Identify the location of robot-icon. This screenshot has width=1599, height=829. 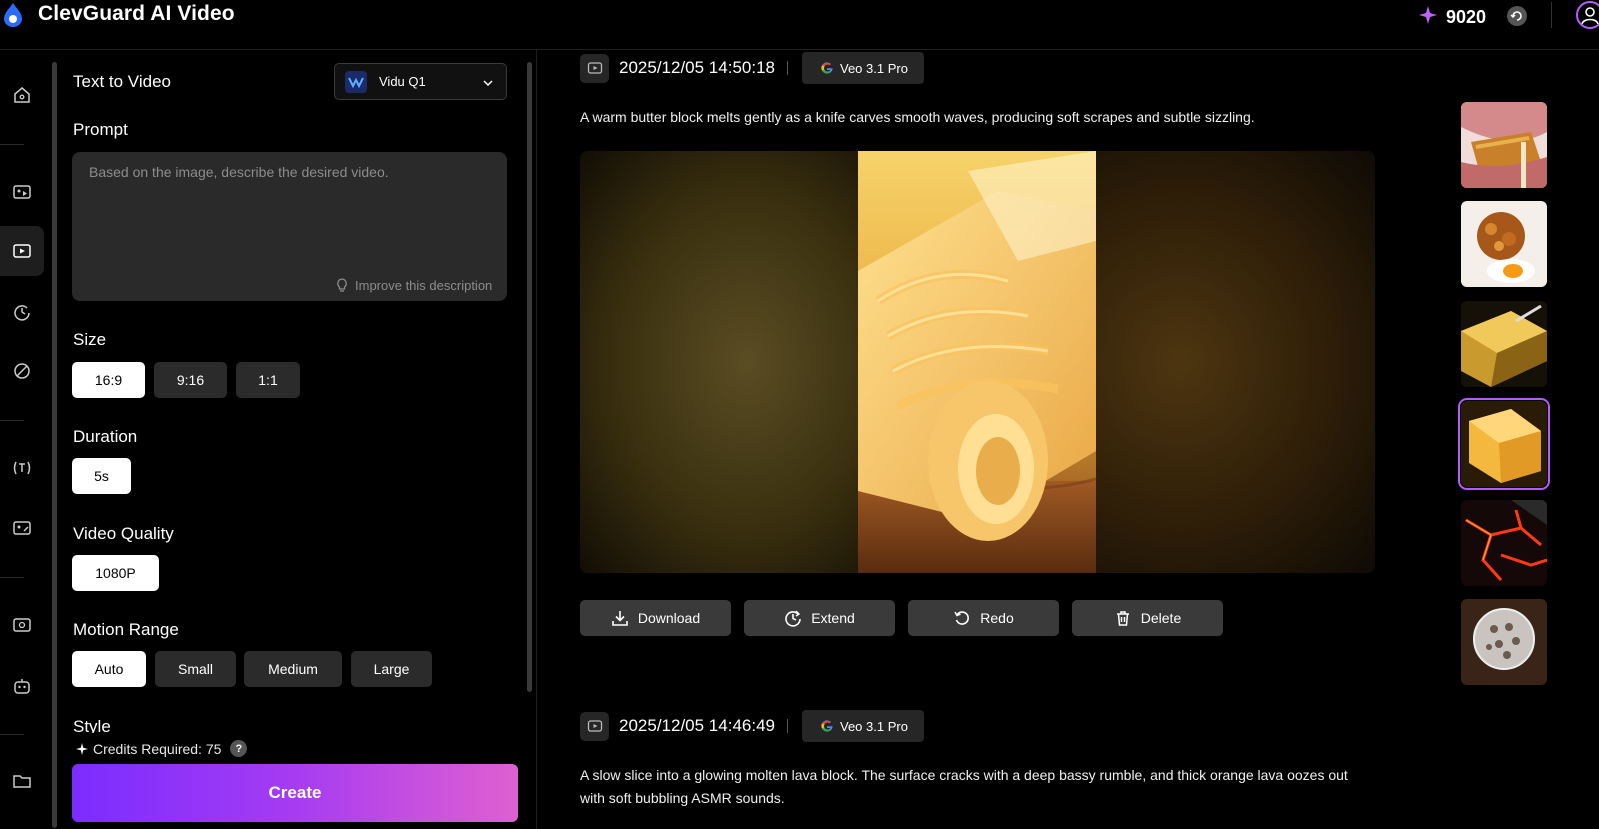
(22, 686).